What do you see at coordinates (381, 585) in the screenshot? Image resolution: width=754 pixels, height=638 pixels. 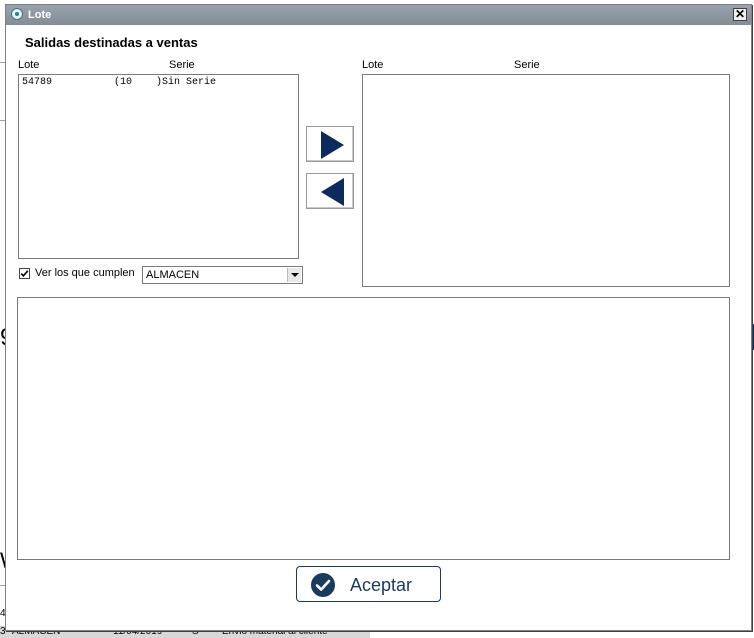 I see `accept-button-label: Aceptar` at bounding box center [381, 585].